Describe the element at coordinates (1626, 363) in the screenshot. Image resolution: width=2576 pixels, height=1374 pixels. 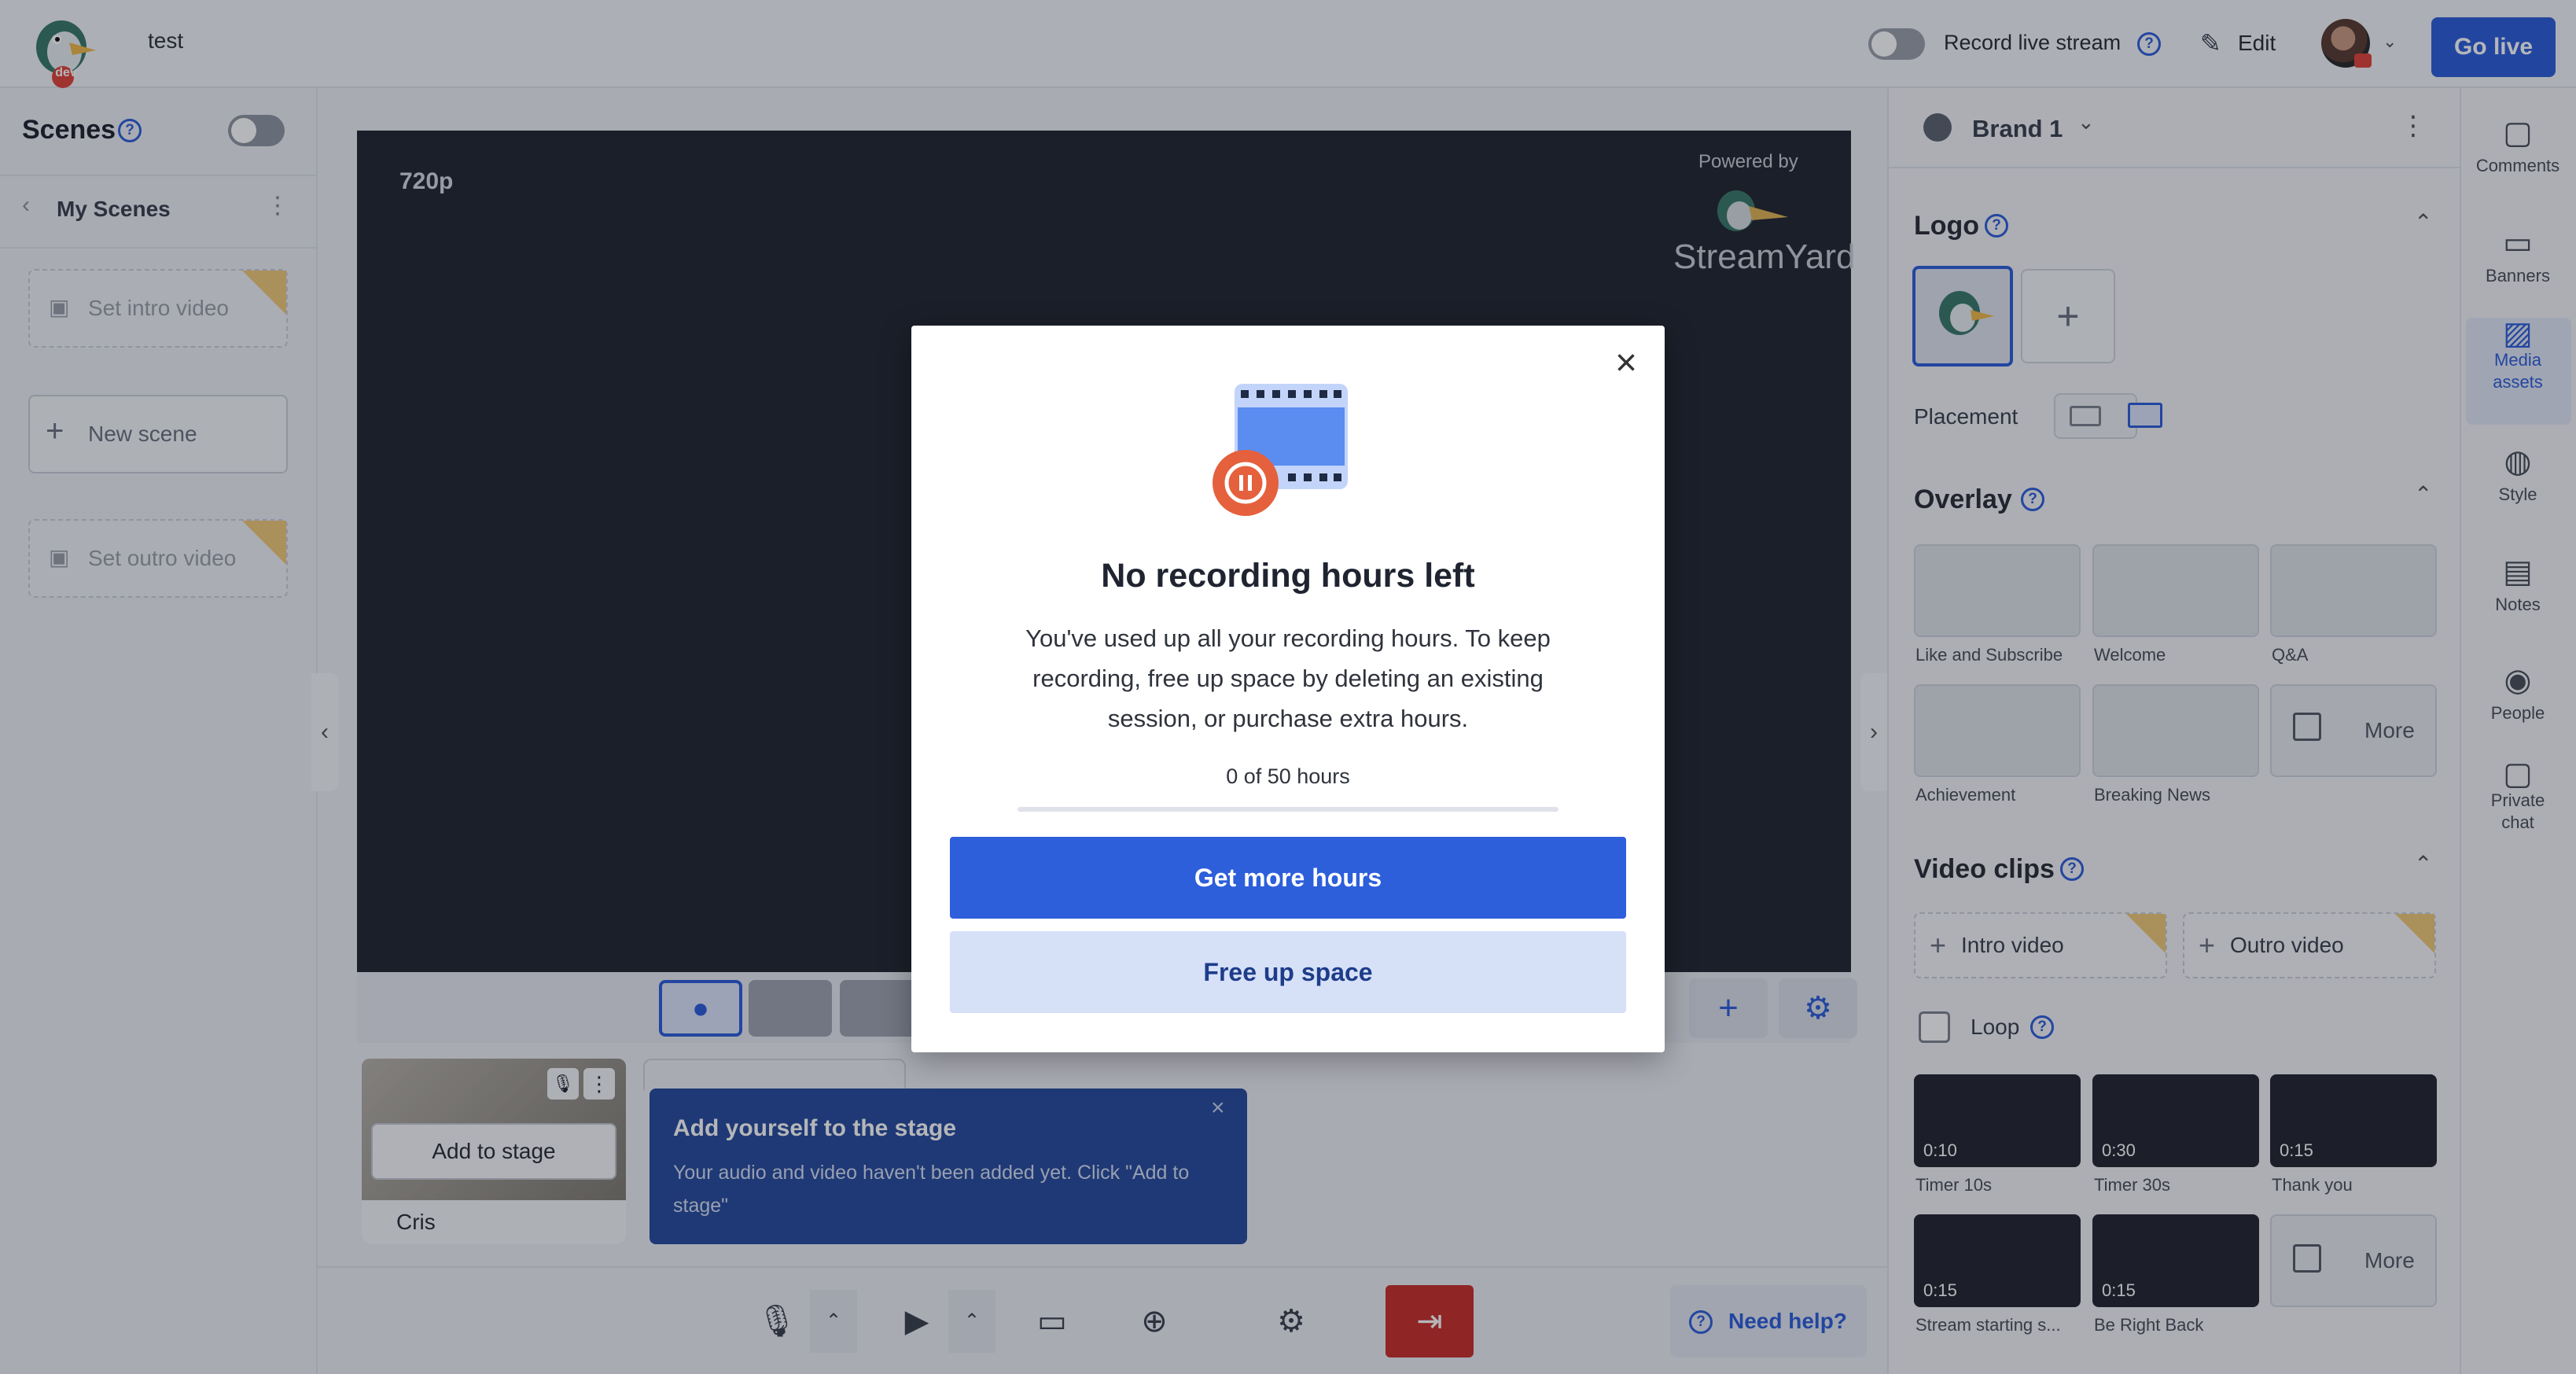
I see `modal-close-icon: ×` at that location.